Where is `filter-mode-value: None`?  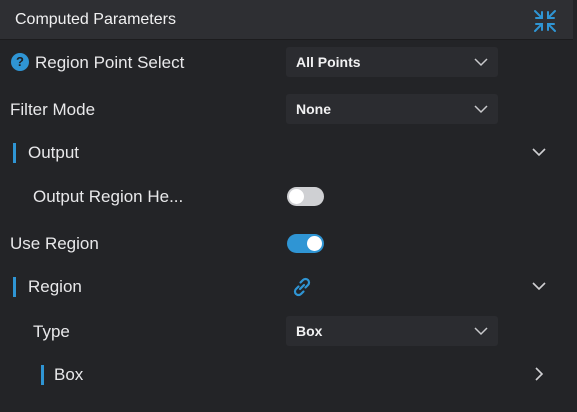
filter-mode-value: None is located at coordinates (313, 109).